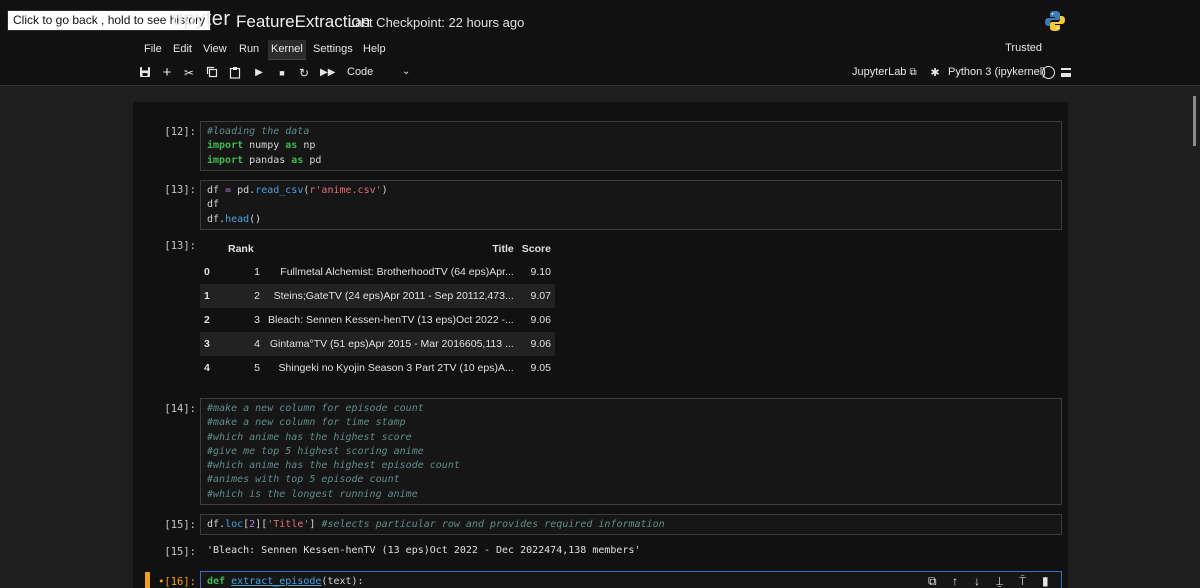  What do you see at coordinates (997, 72) in the screenshot?
I see `kernel-name: Python 3 (ipykernel)` at bounding box center [997, 72].